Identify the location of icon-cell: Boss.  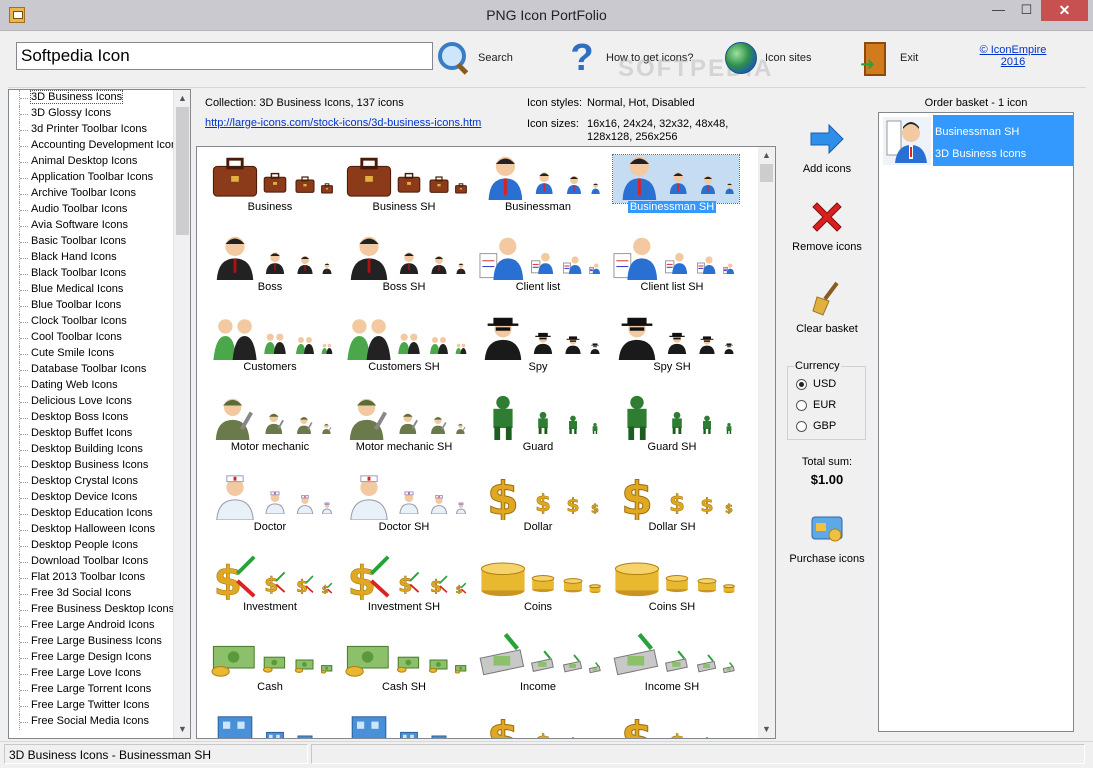
(270, 269).